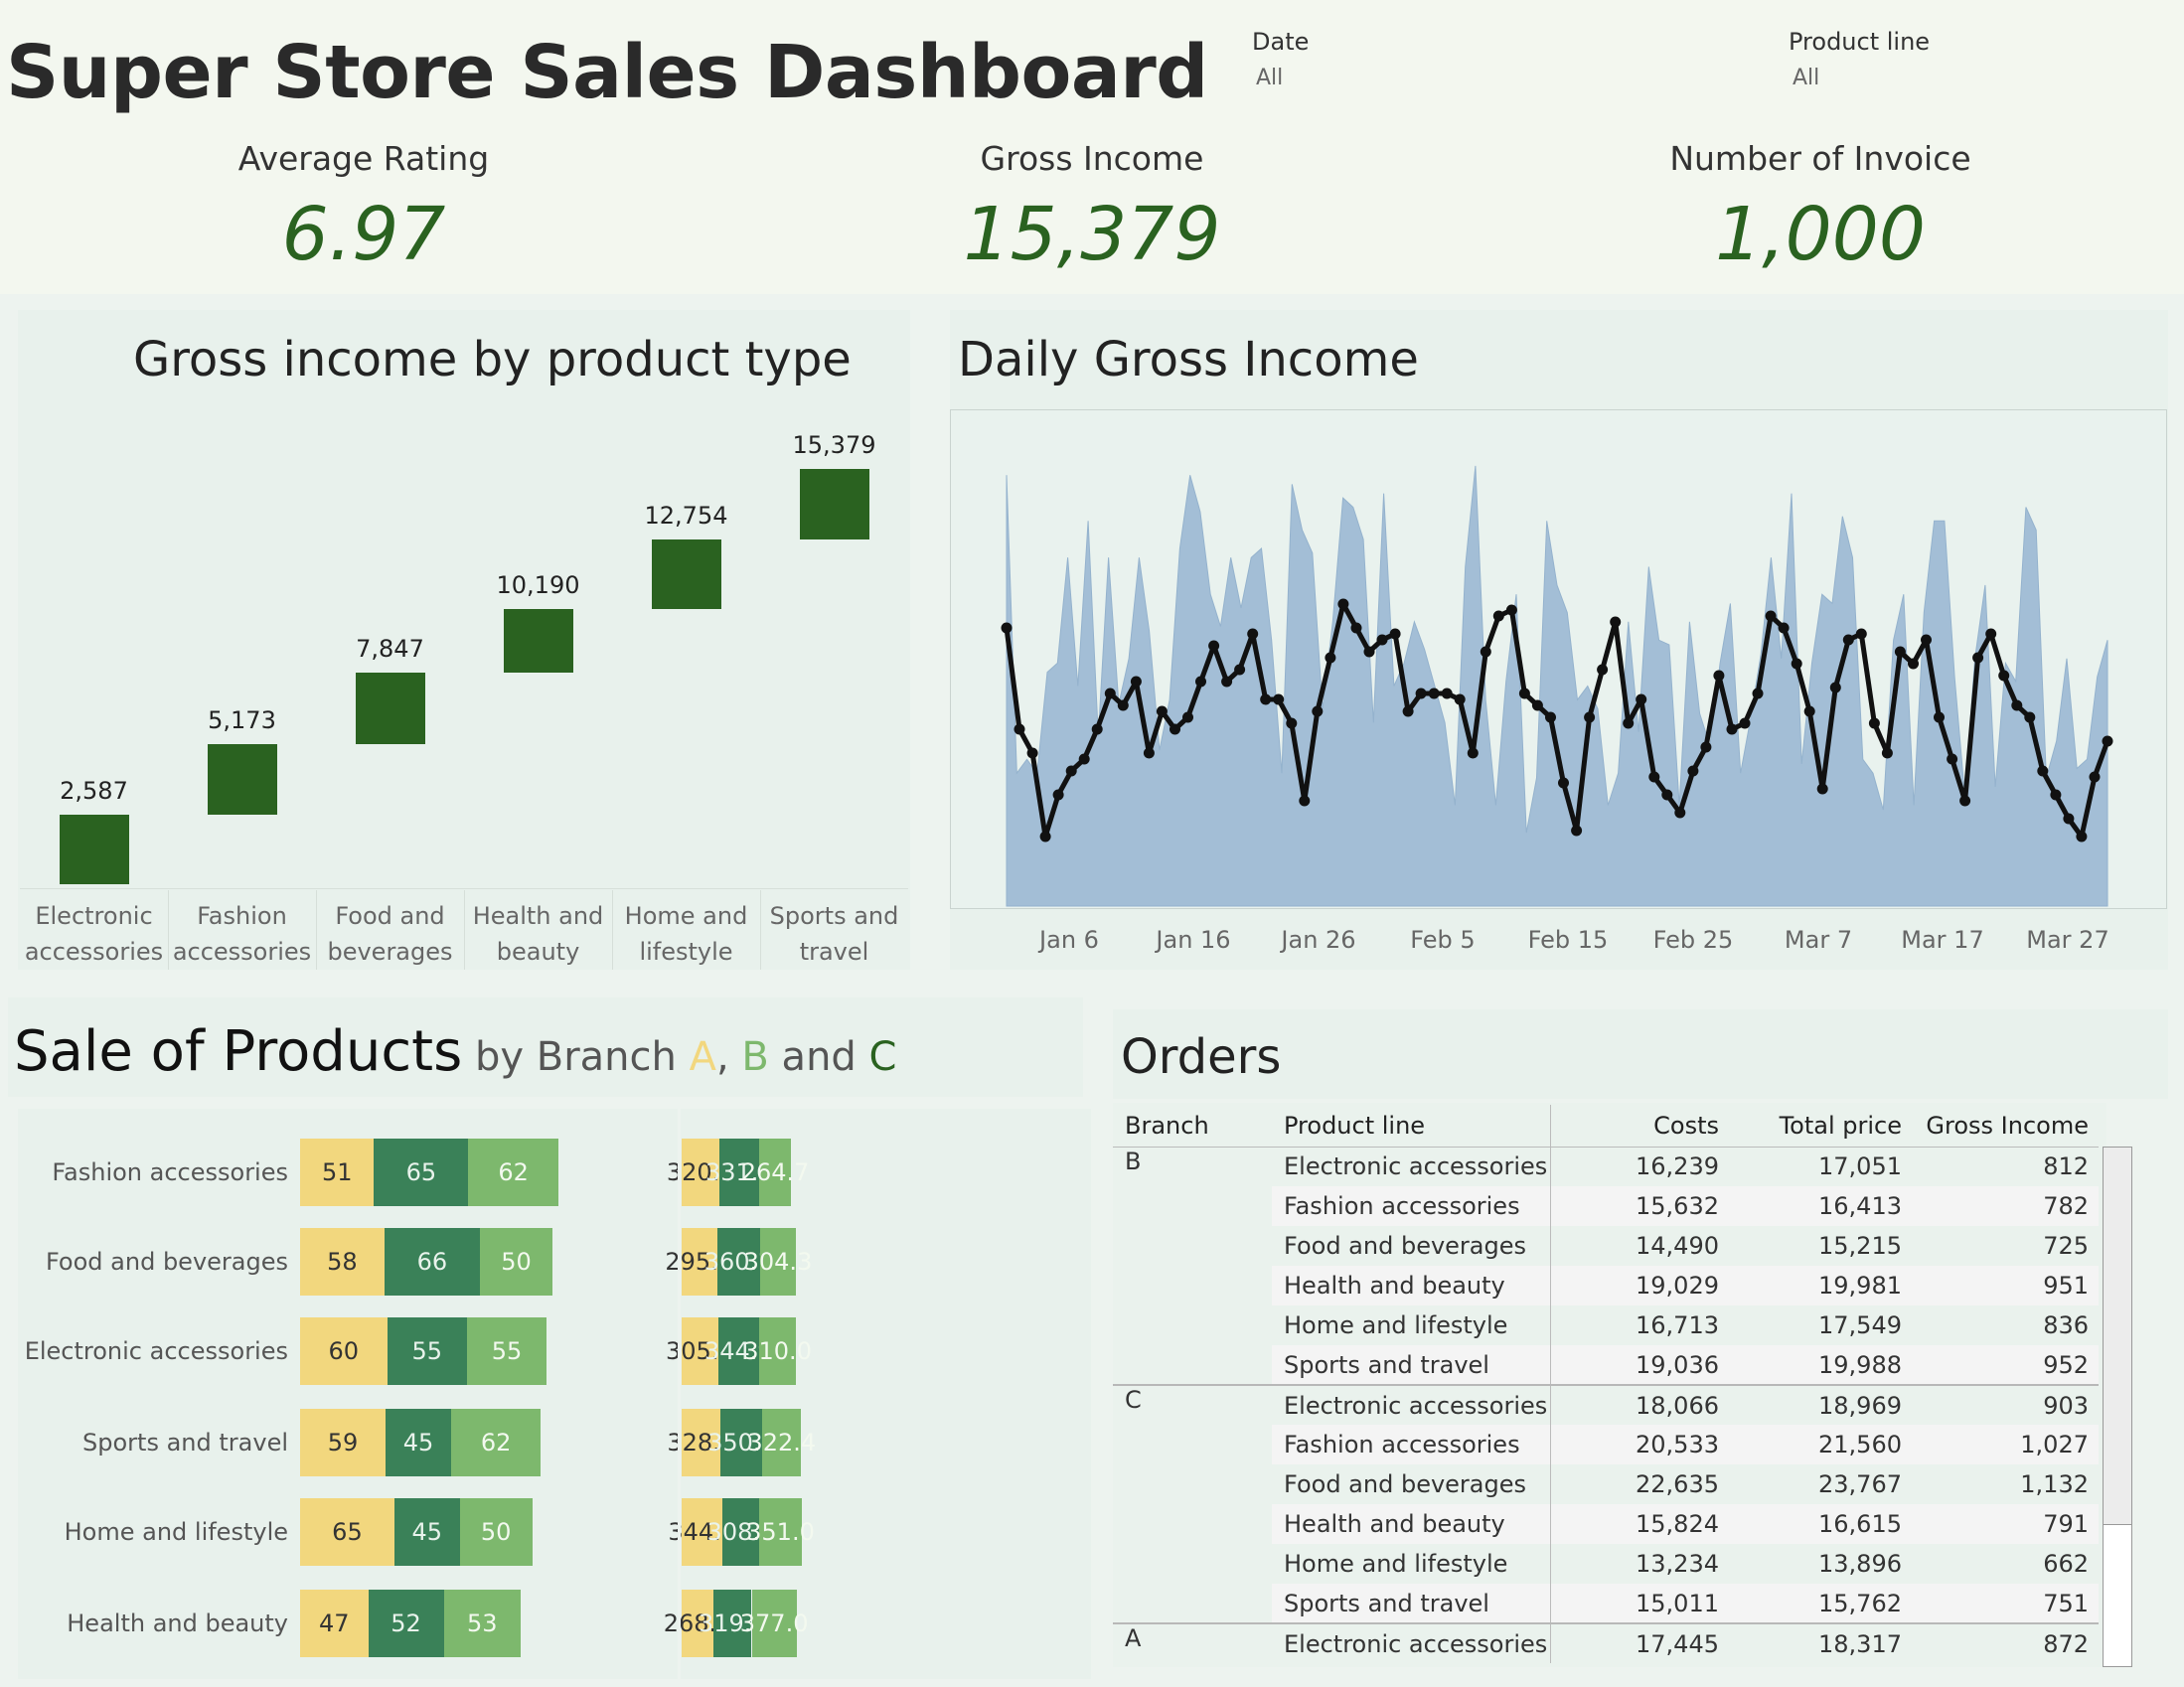 This screenshot has height=1687, width=2184. I want to click on table-row: Health and beauty 15,824 16,615 791, so click(1606, 1524).